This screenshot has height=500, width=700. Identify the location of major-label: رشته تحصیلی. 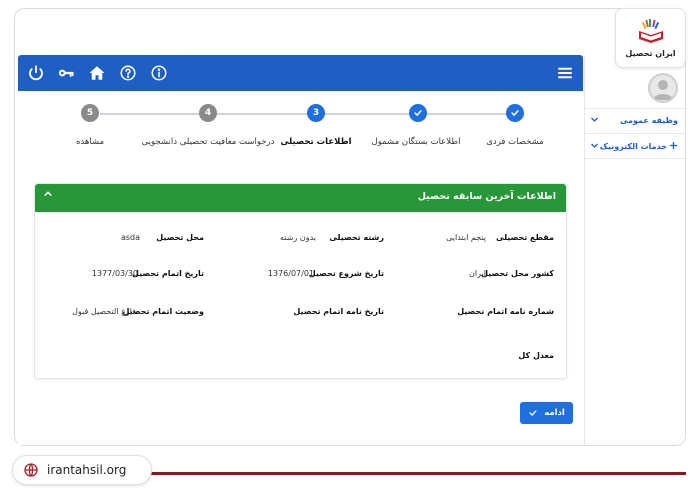
(356, 237).